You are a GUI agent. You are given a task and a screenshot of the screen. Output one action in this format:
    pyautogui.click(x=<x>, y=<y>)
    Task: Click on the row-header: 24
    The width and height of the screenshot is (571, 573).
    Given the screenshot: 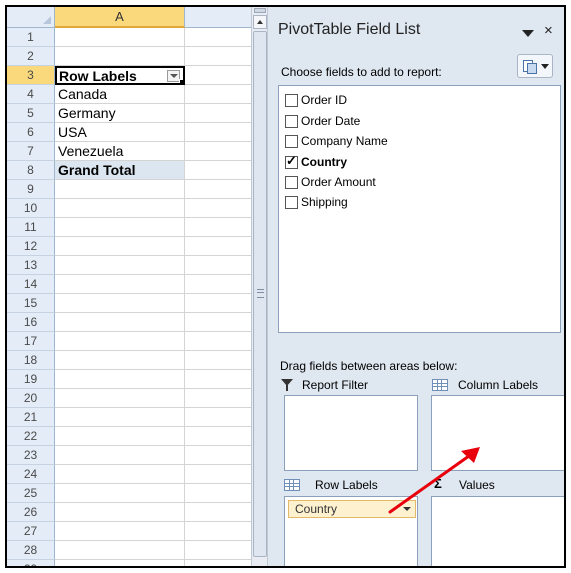 What is the action you would take?
    pyautogui.click(x=31, y=474)
    